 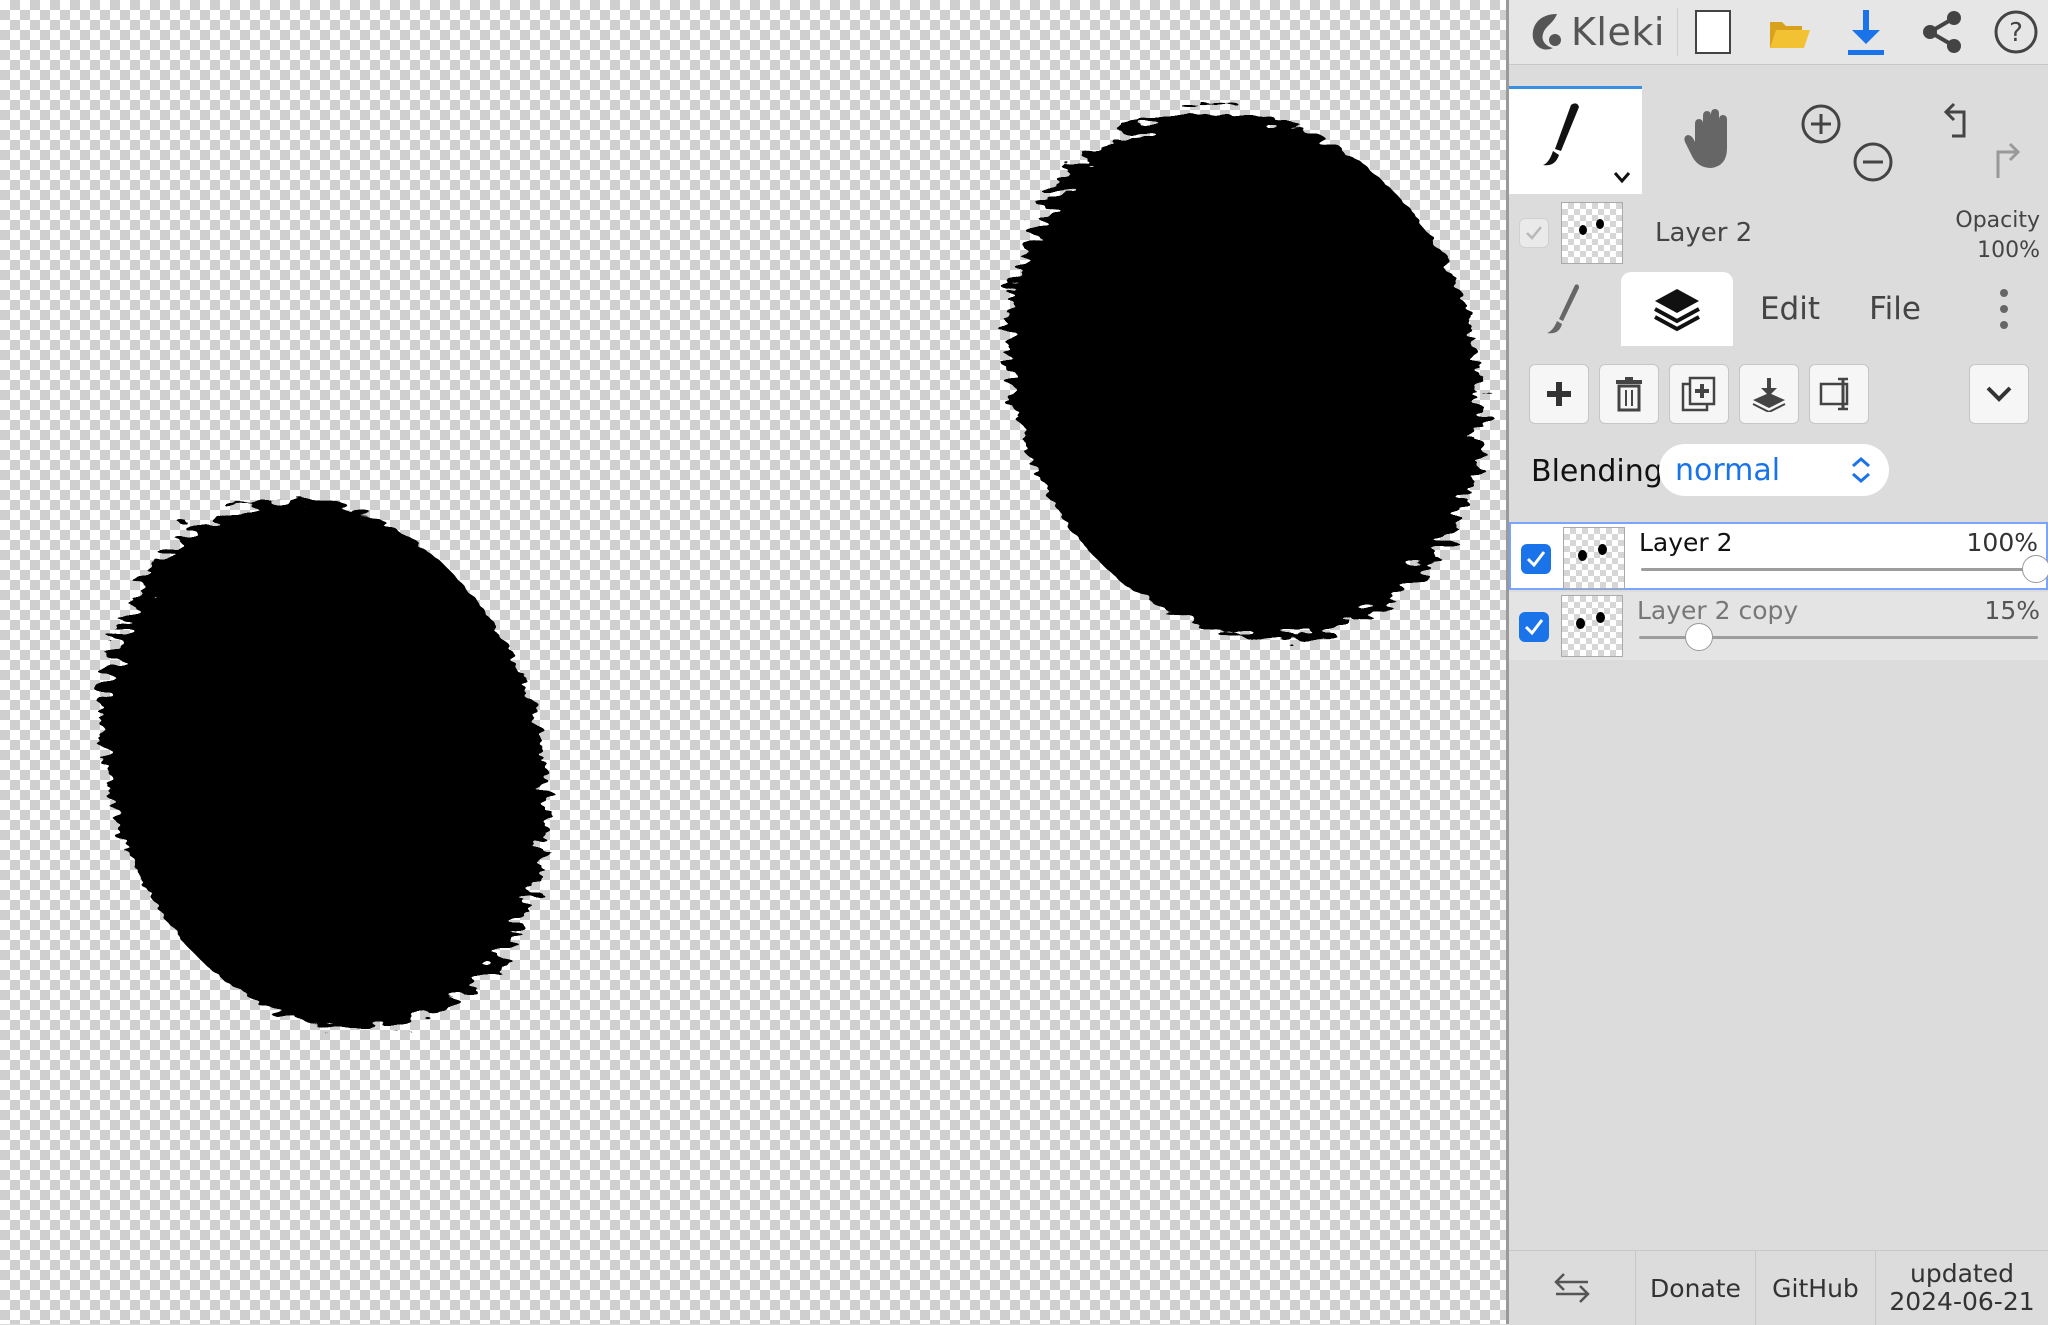 I want to click on fur-blob-left, so click(x=325, y=765).